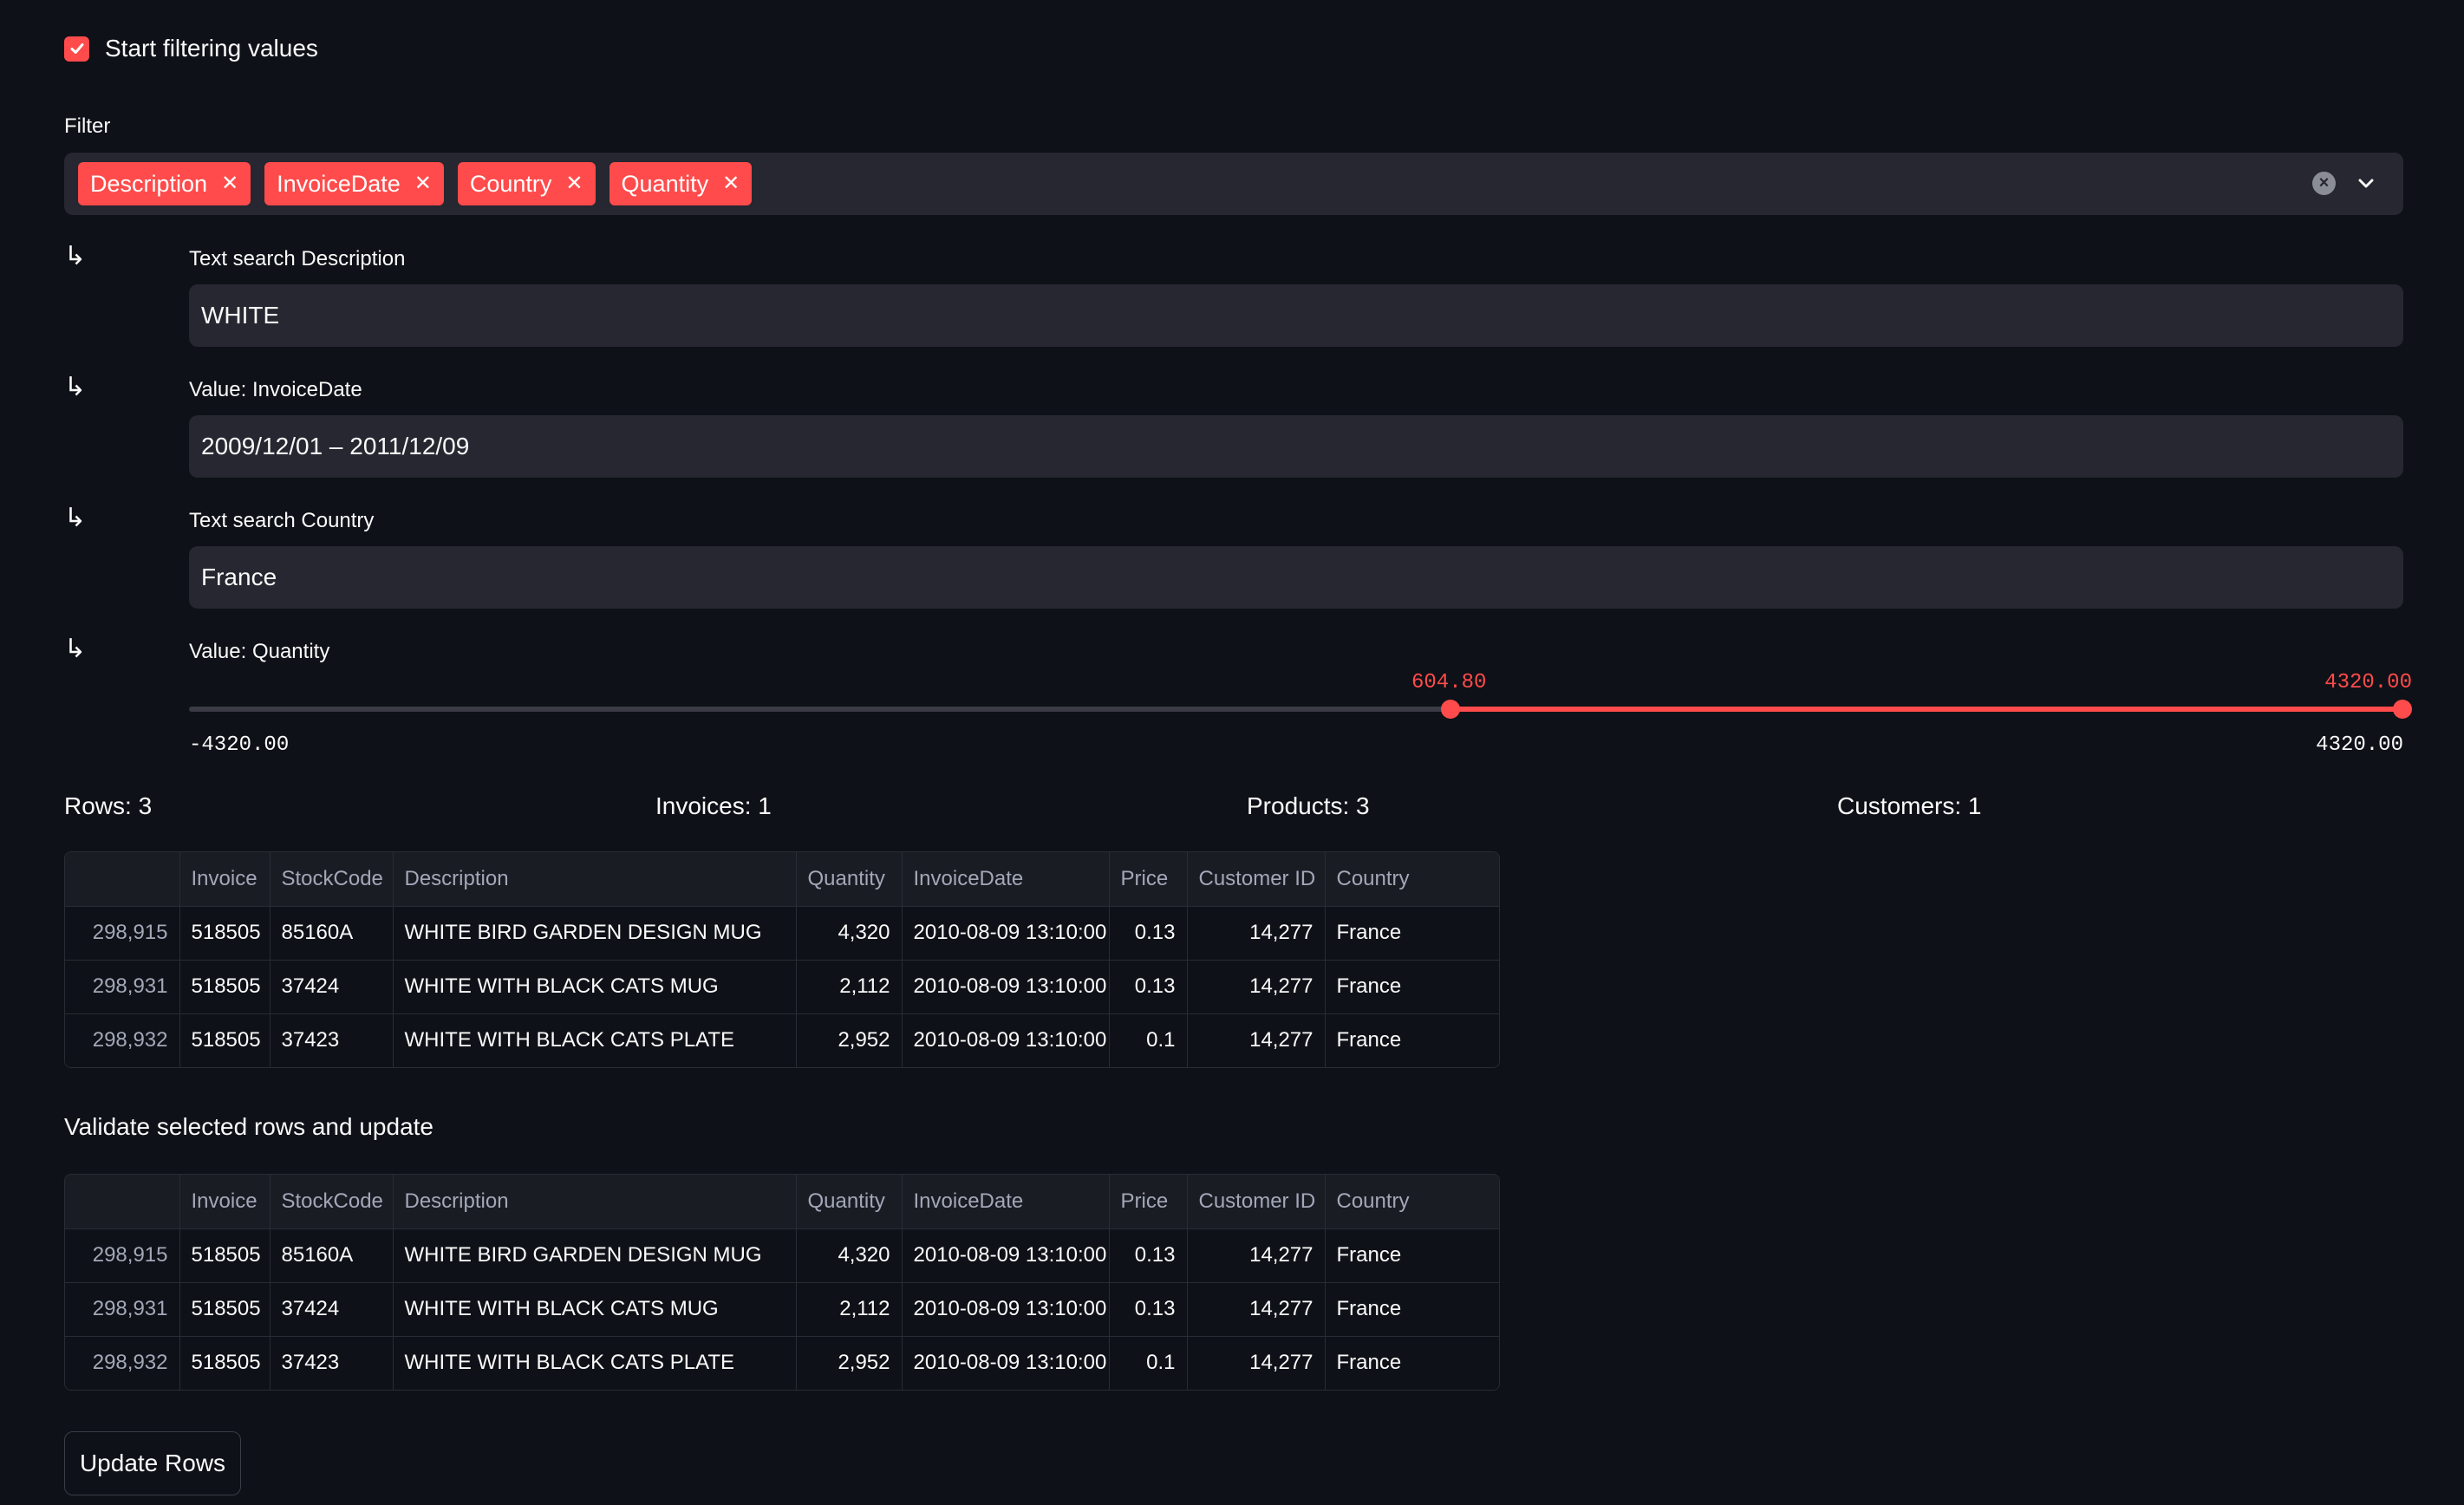  What do you see at coordinates (76, 49) in the screenshot?
I see `start-filtering-checkbox` at bounding box center [76, 49].